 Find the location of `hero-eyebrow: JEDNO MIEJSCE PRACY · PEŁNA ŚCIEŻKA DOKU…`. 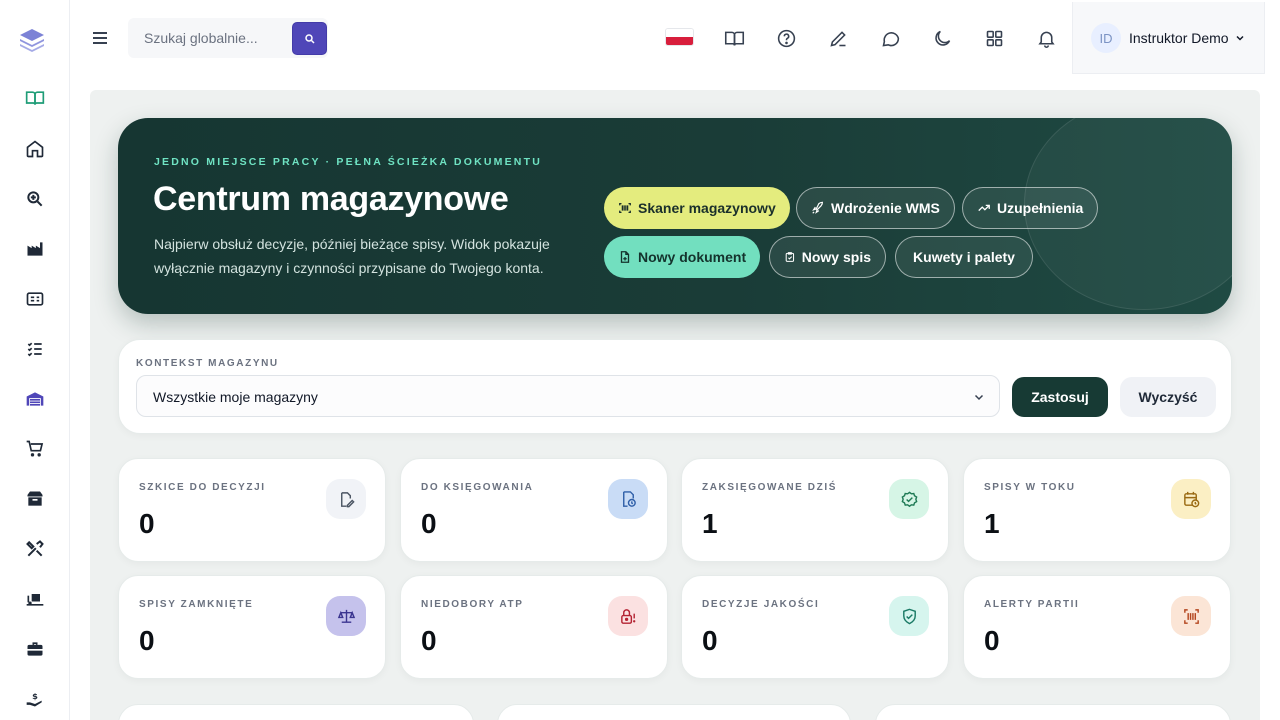

hero-eyebrow: JEDNO MIEJSCE PRACY · PEŁNA ŚCIEŻKA DOKU… is located at coordinates (348, 162).